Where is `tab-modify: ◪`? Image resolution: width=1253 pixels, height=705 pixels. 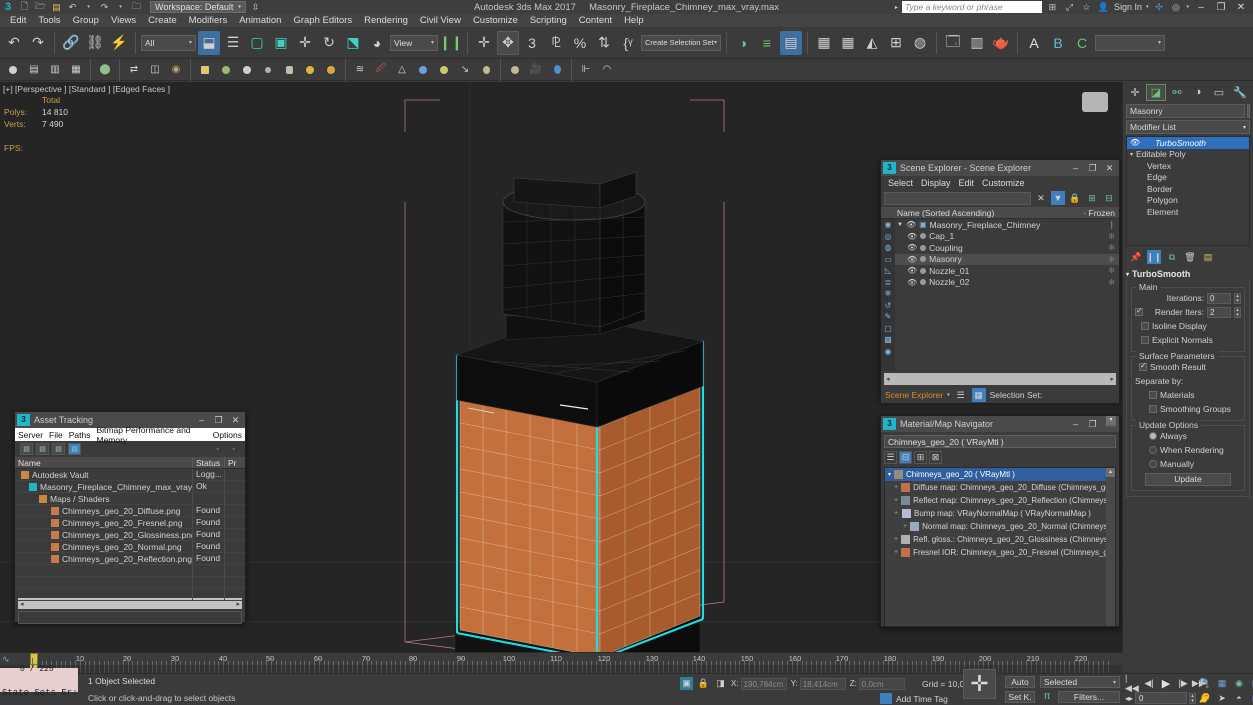
tab-modify: ◪ is located at coordinates (1156, 92).